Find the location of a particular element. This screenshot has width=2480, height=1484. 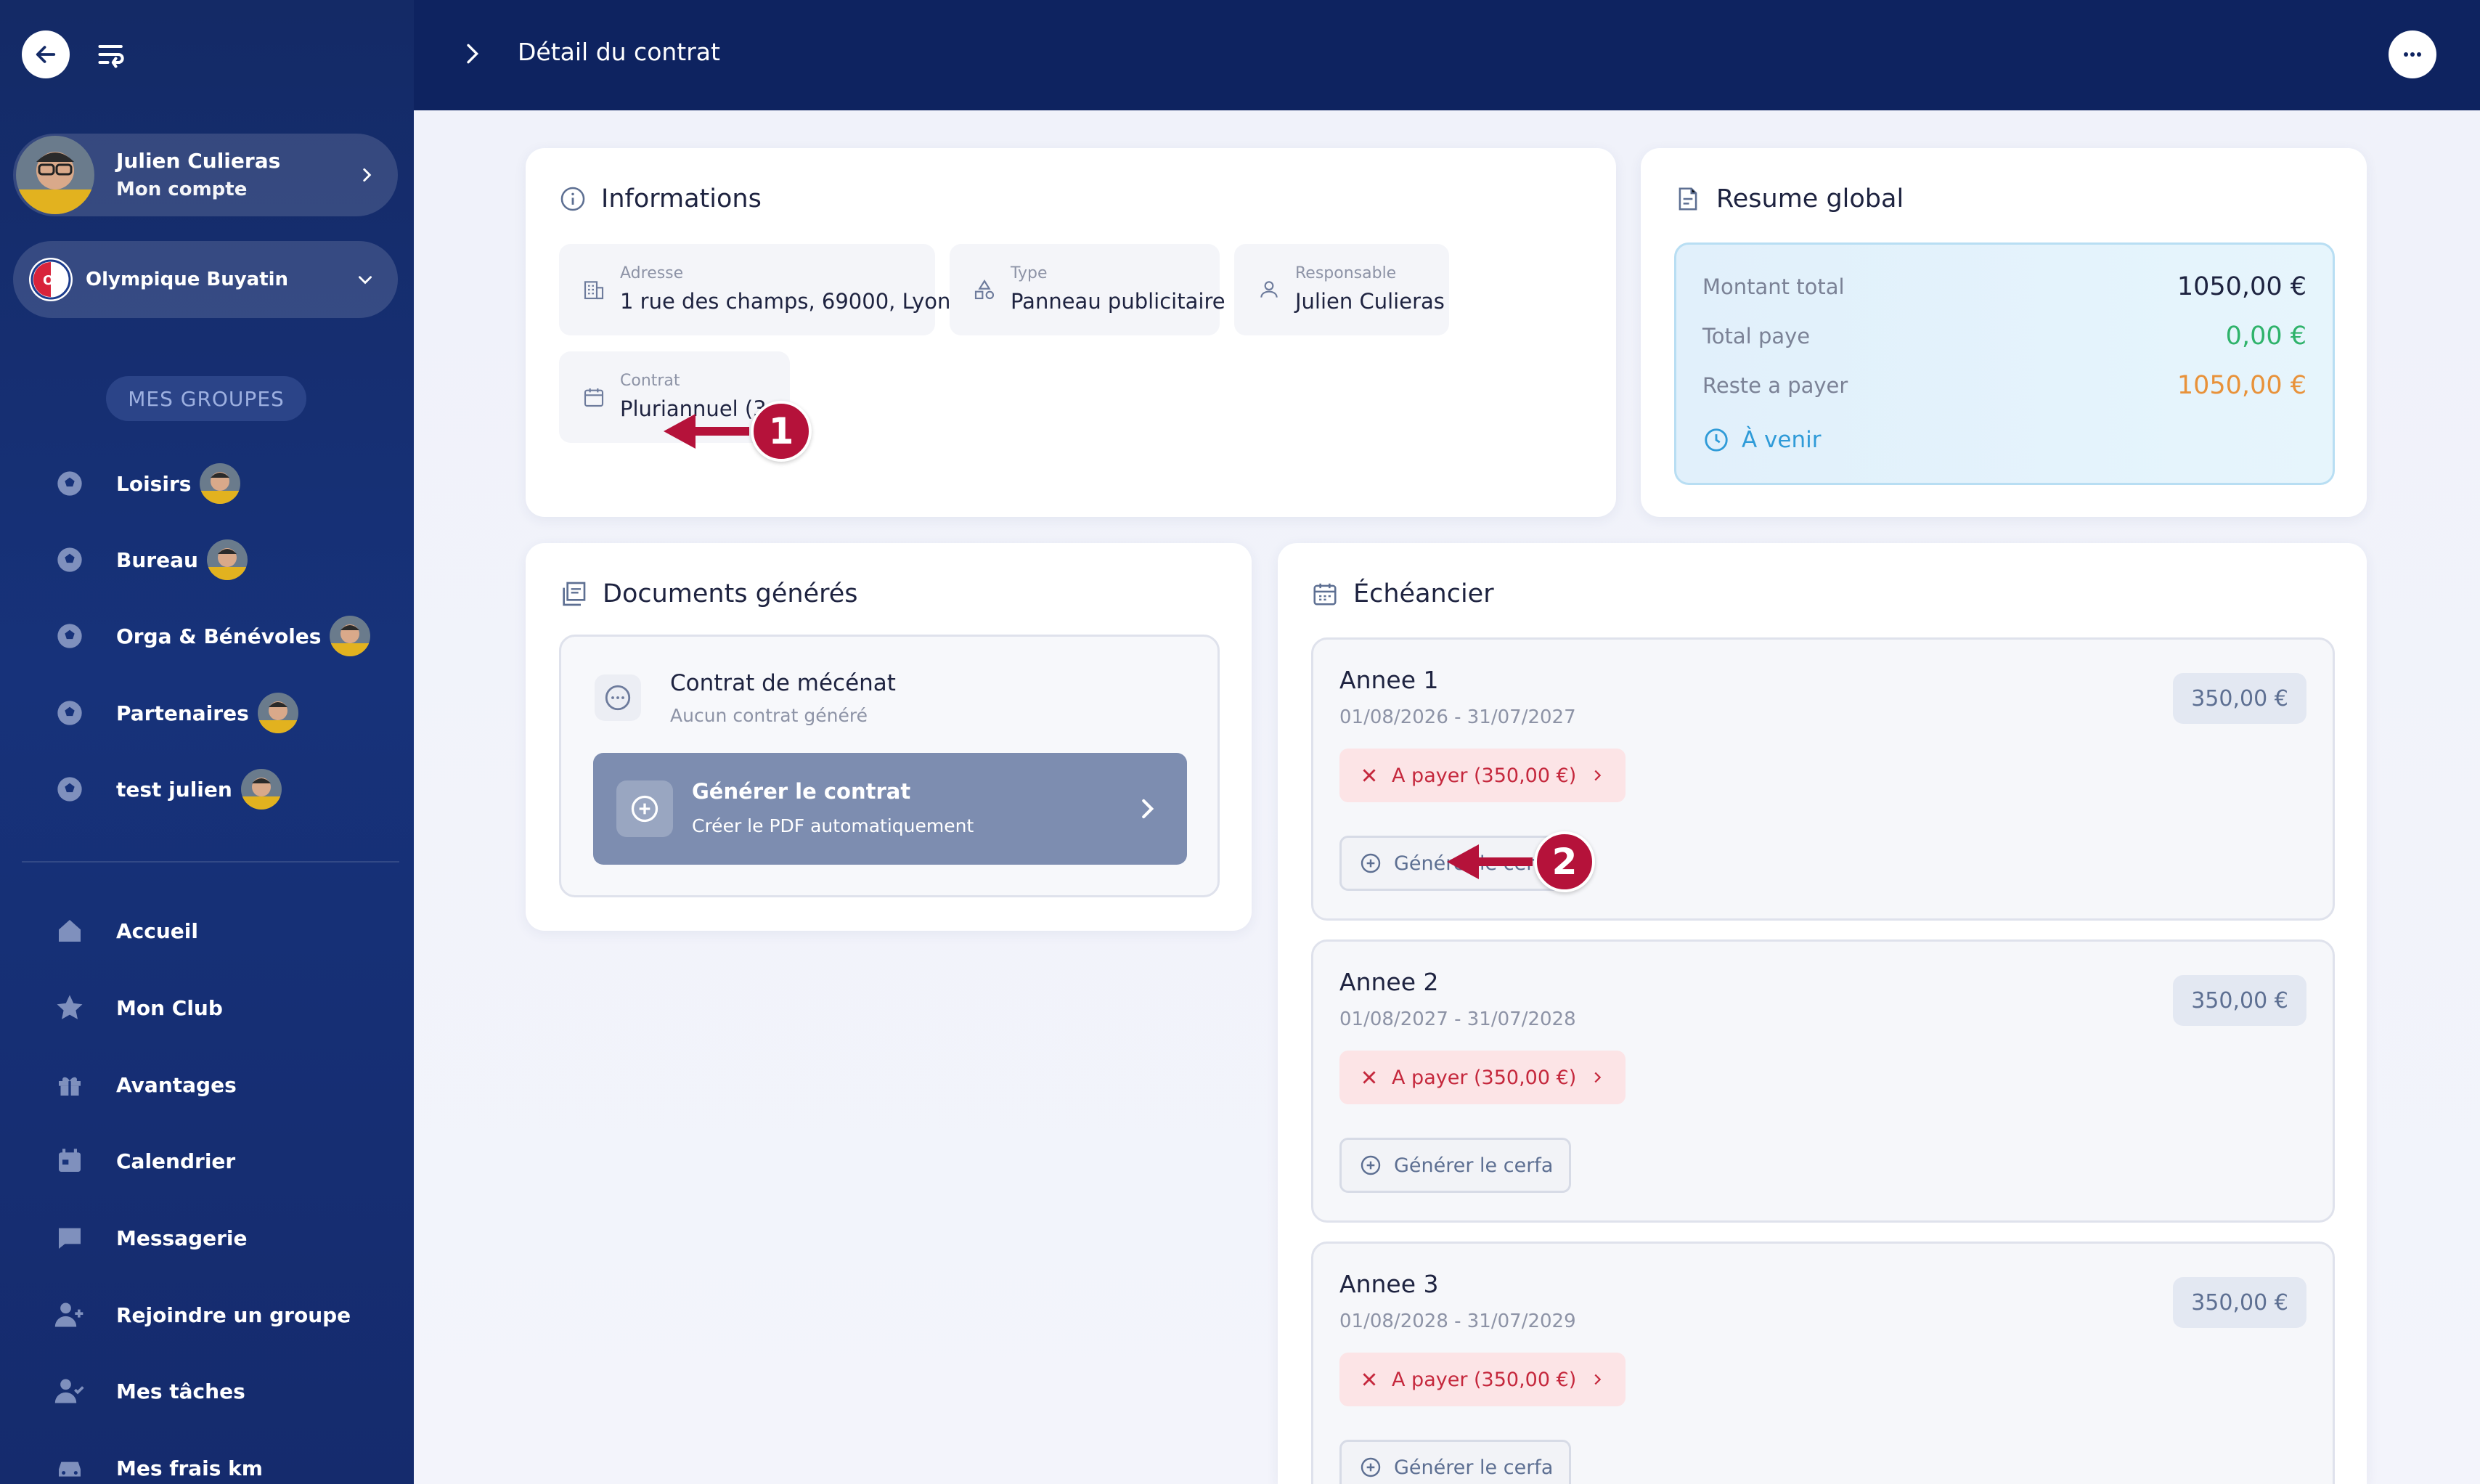

nav-label: Messagerie is located at coordinates (182, 1238).